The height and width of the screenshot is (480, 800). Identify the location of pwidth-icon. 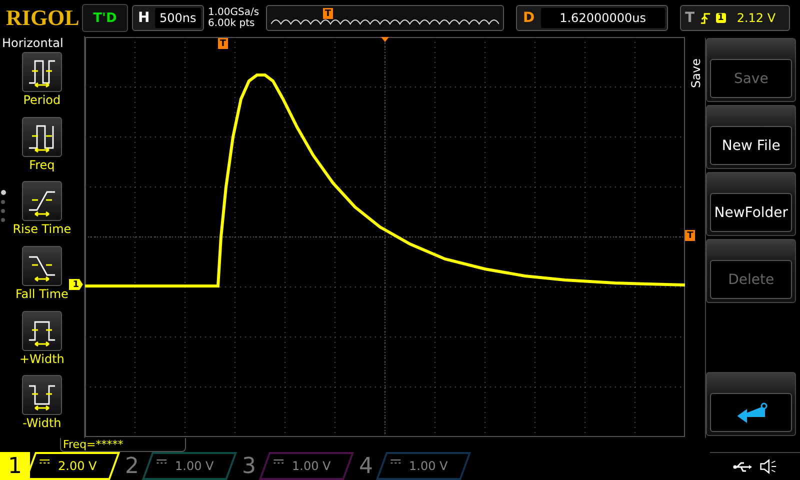
(42, 330).